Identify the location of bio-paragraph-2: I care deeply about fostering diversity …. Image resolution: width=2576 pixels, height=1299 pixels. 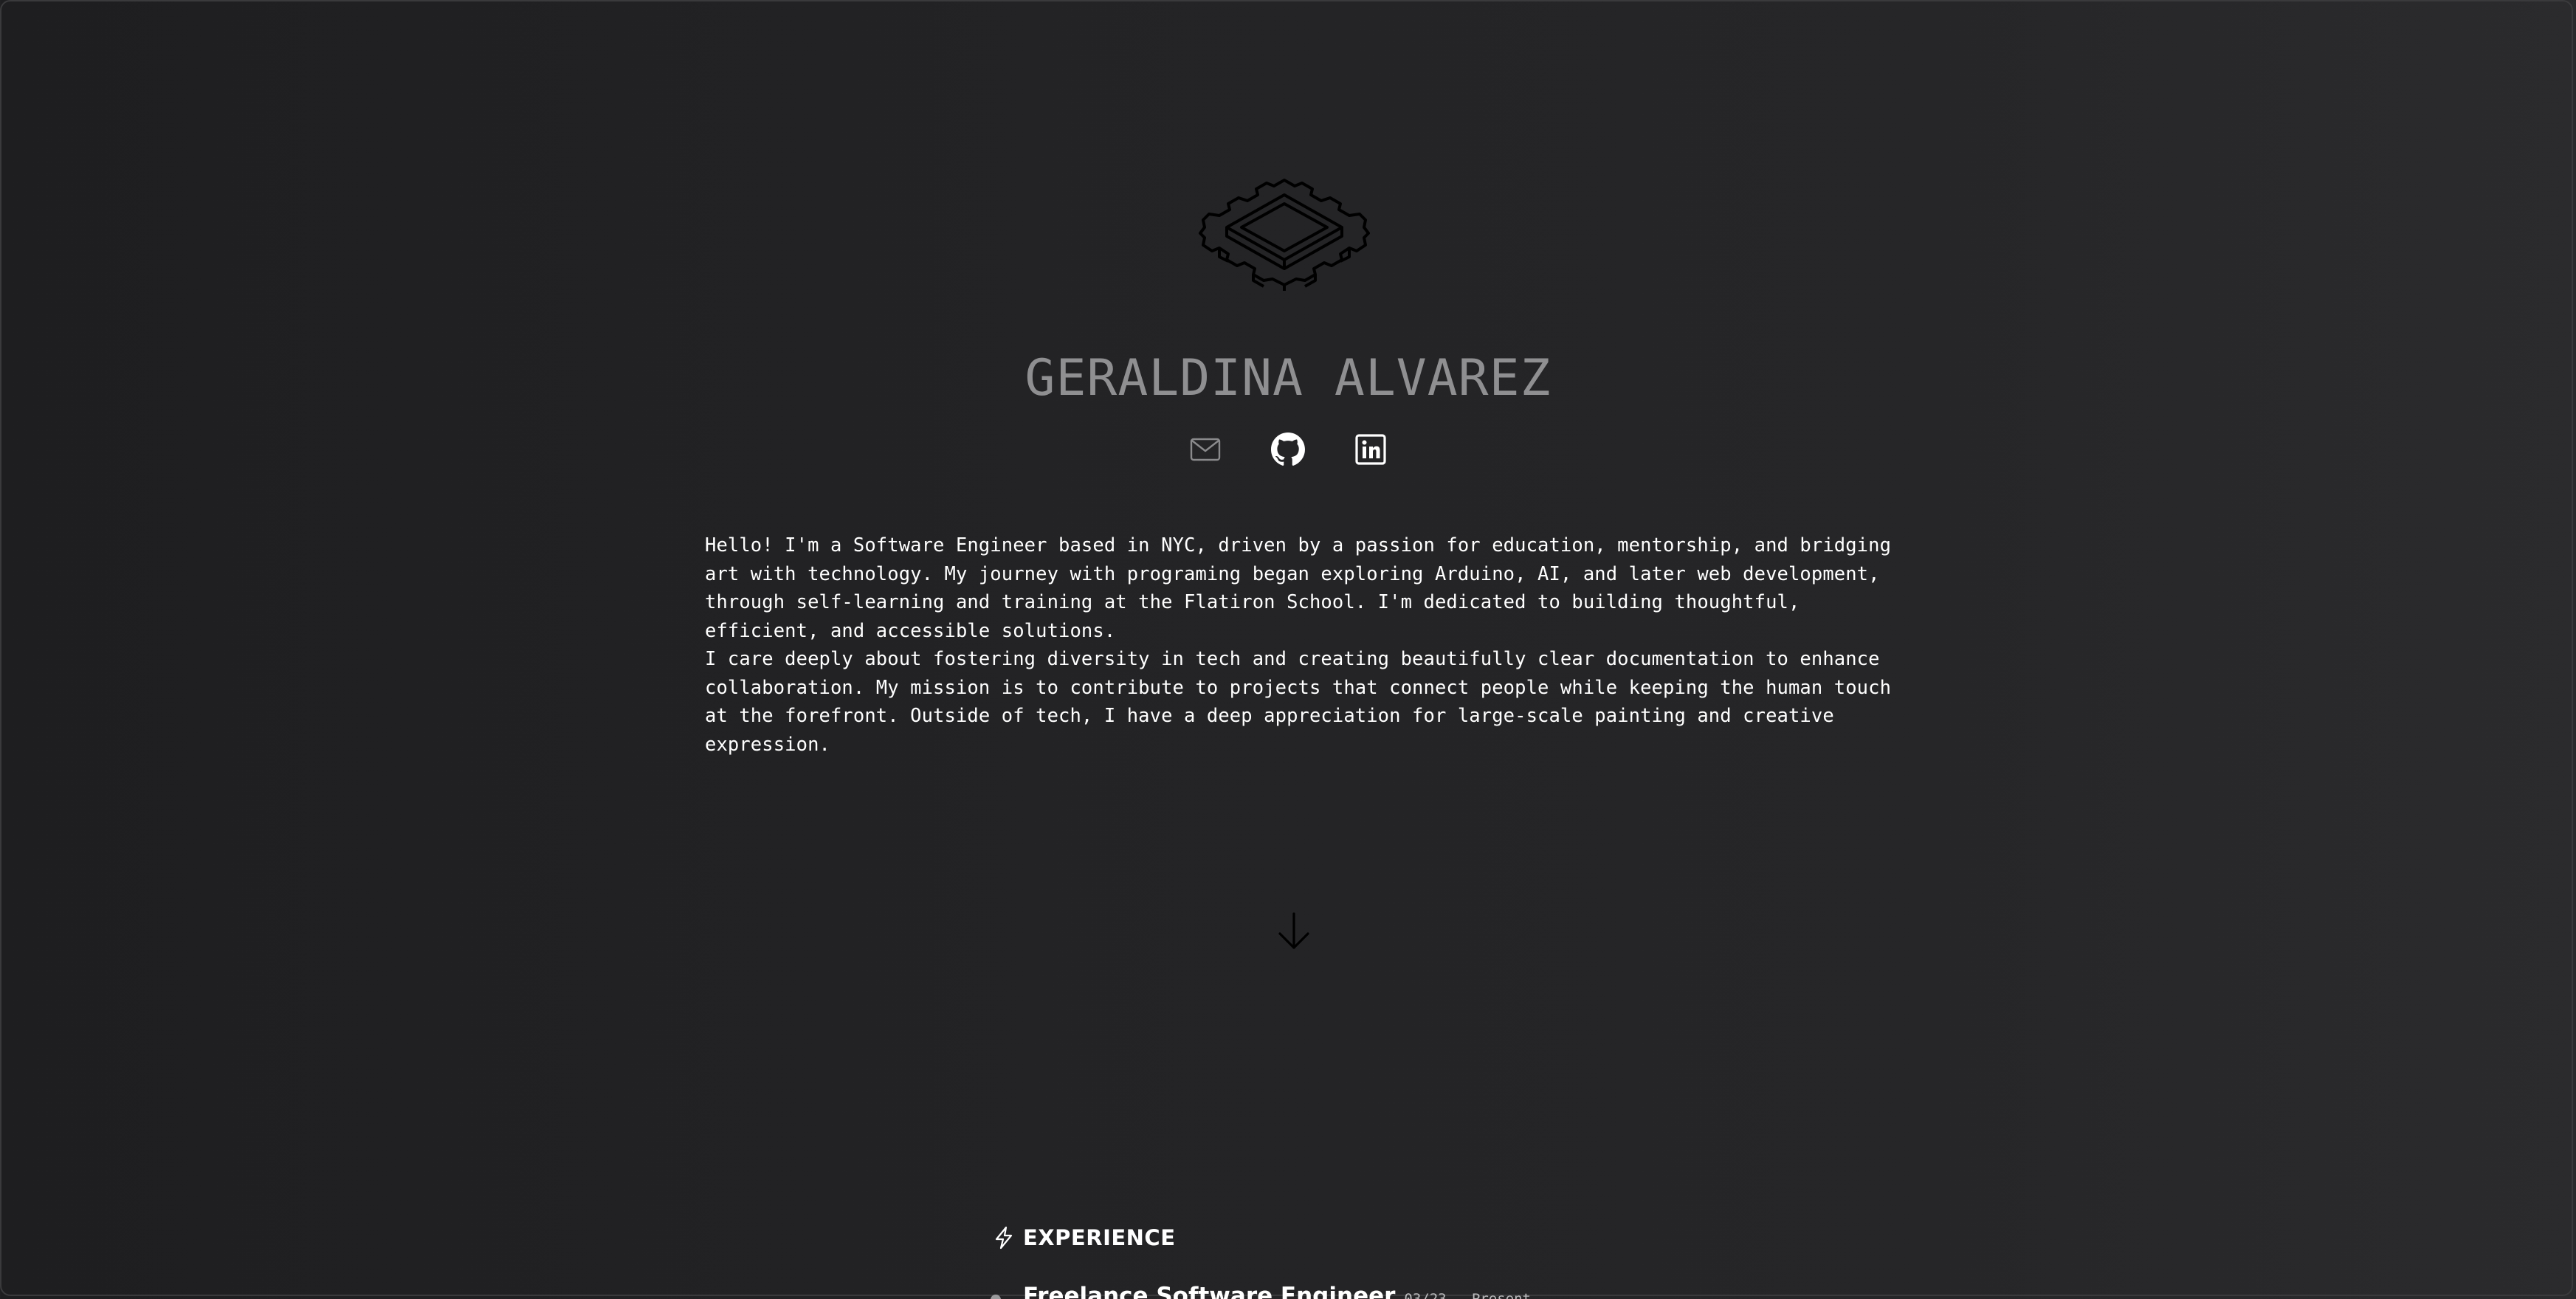
(1298, 702).